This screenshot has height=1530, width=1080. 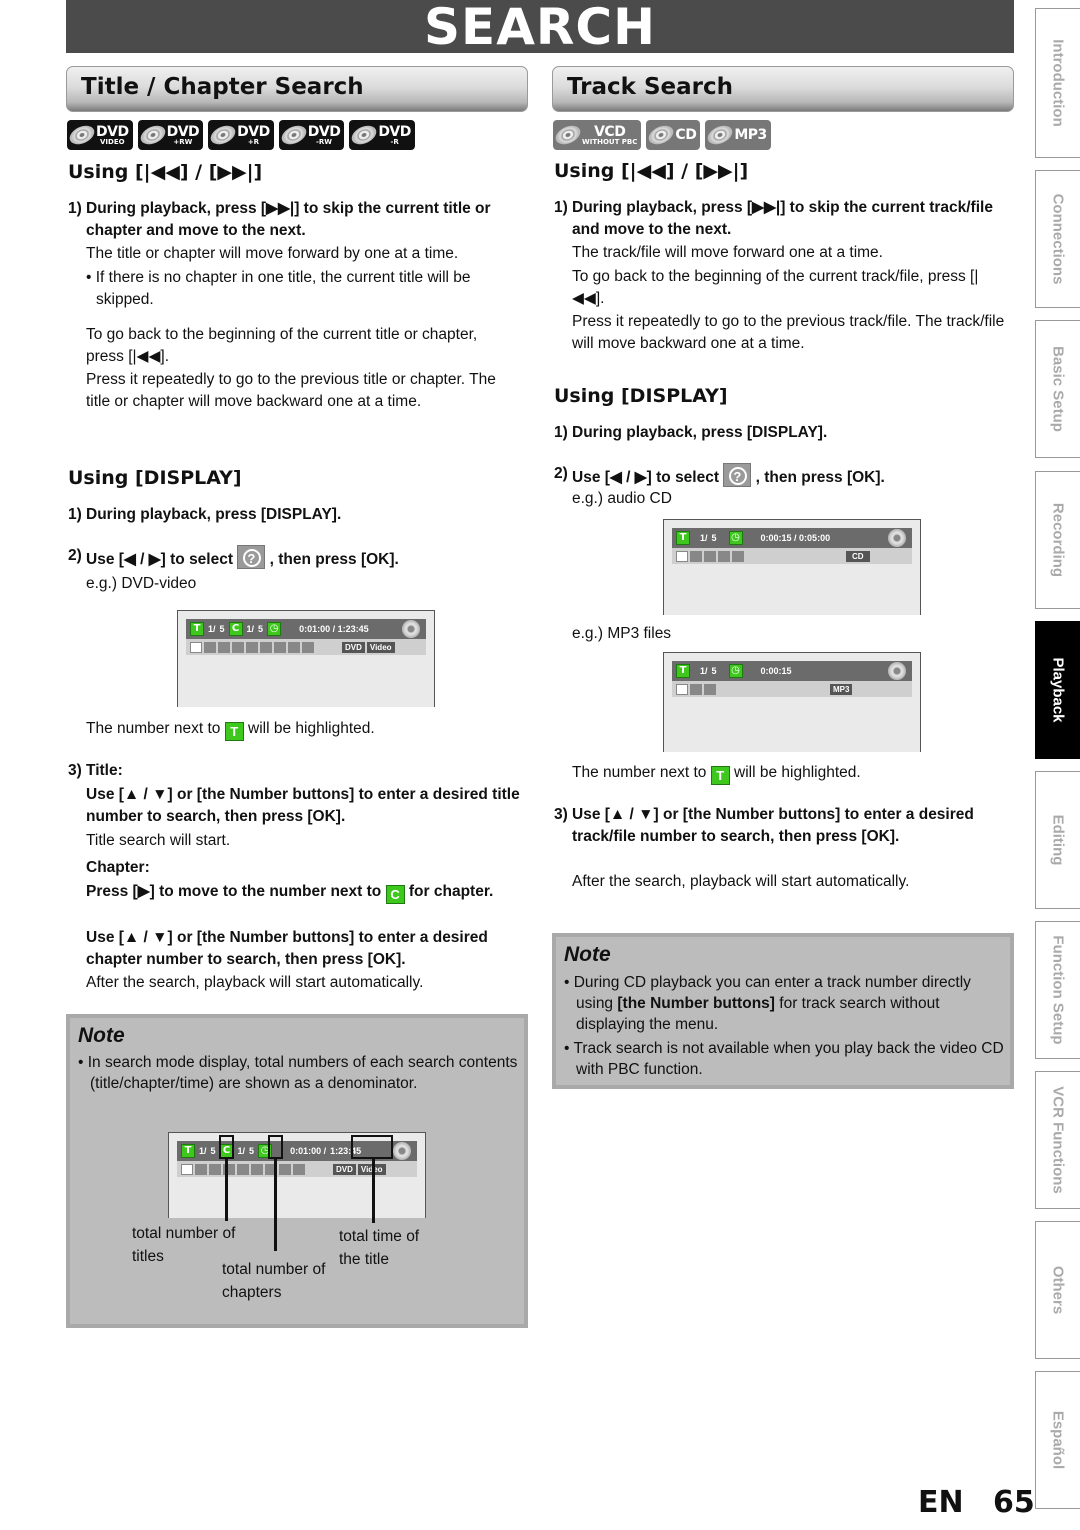 What do you see at coordinates (372, 1147) in the screenshot?
I see `callout-box-time` at bounding box center [372, 1147].